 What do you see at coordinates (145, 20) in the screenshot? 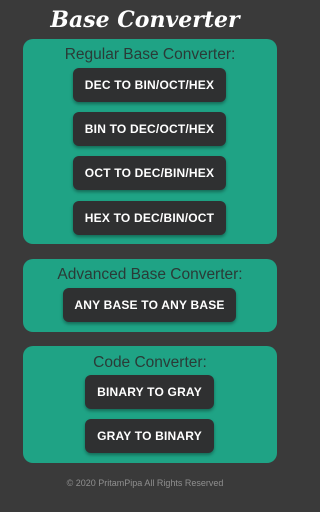
I see `app-title: Base Converter` at bounding box center [145, 20].